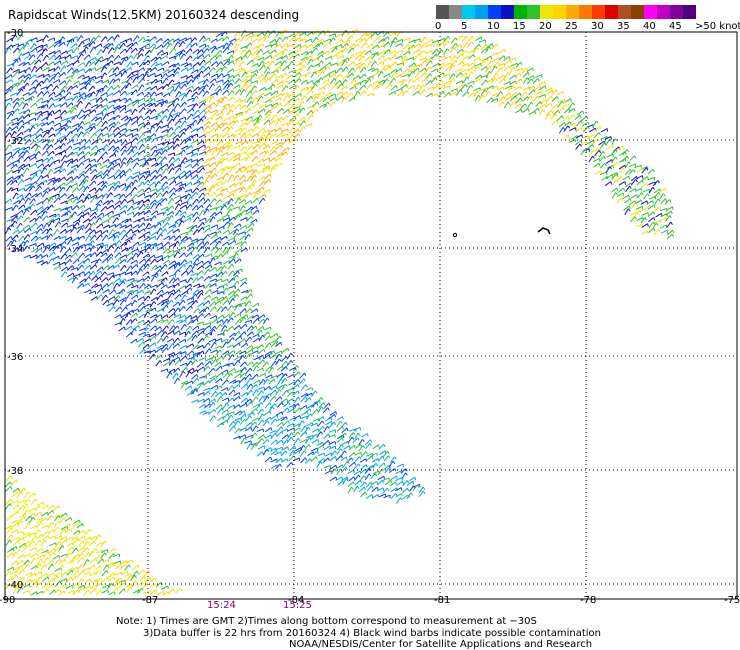 This screenshot has width=740, height=650. What do you see at coordinates (297, 605) in the screenshot?
I see `time-label-2: 15:25` at bounding box center [297, 605].